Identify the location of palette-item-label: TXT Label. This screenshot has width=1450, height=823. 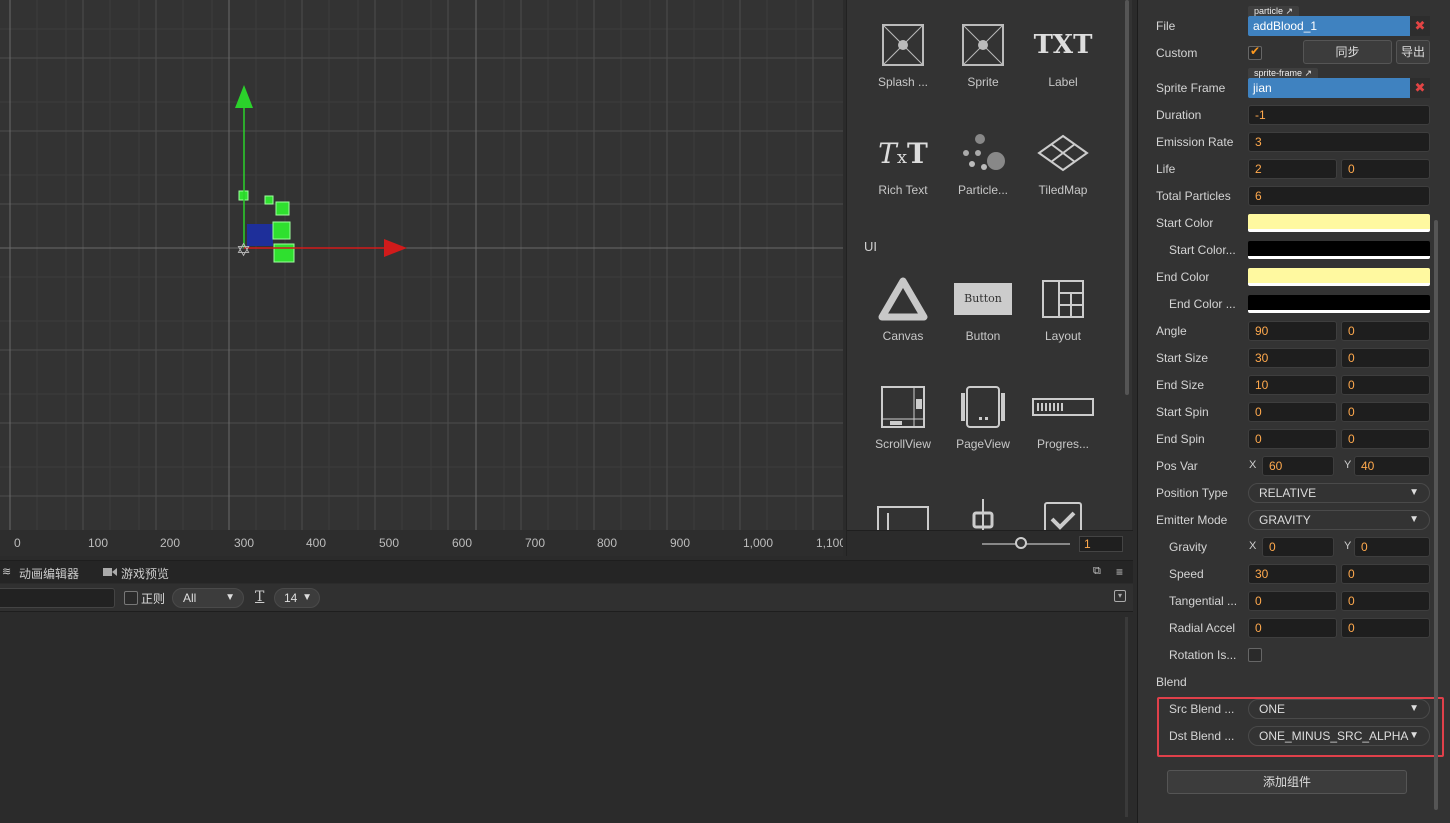
(1063, 52).